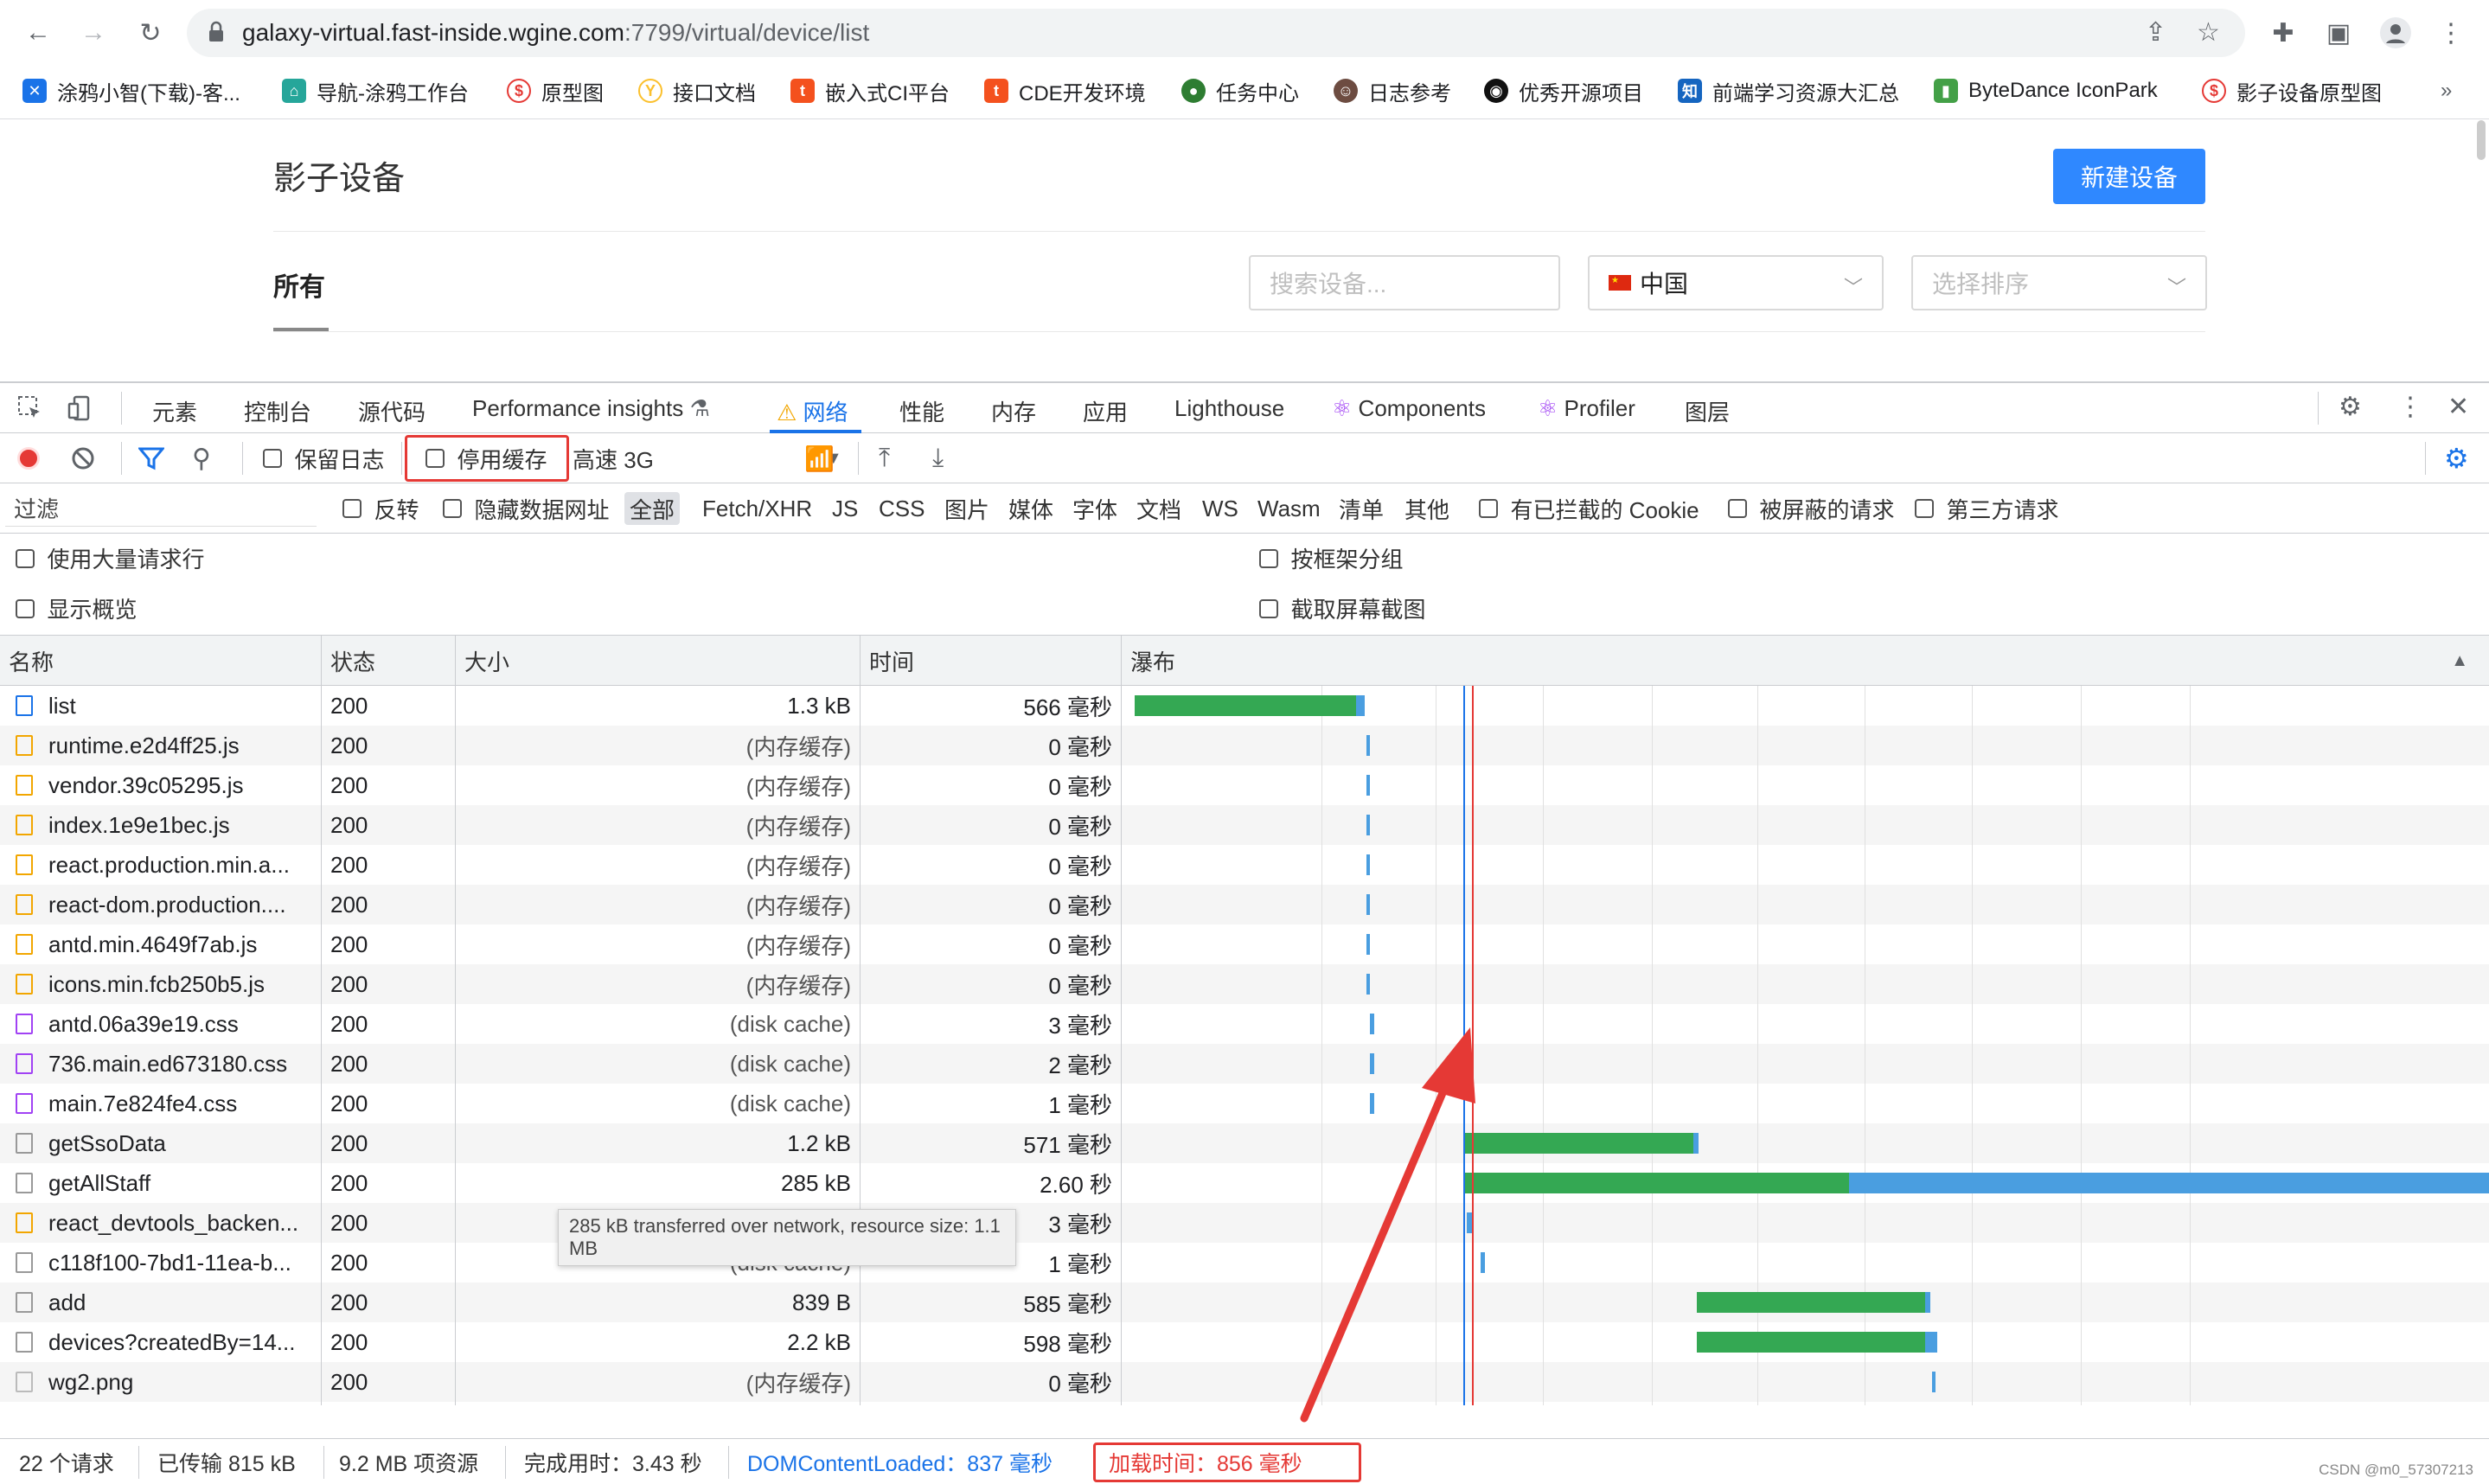 The image size is (2489, 1484). I want to click on request-count: 22 个请求, so click(66, 1463).